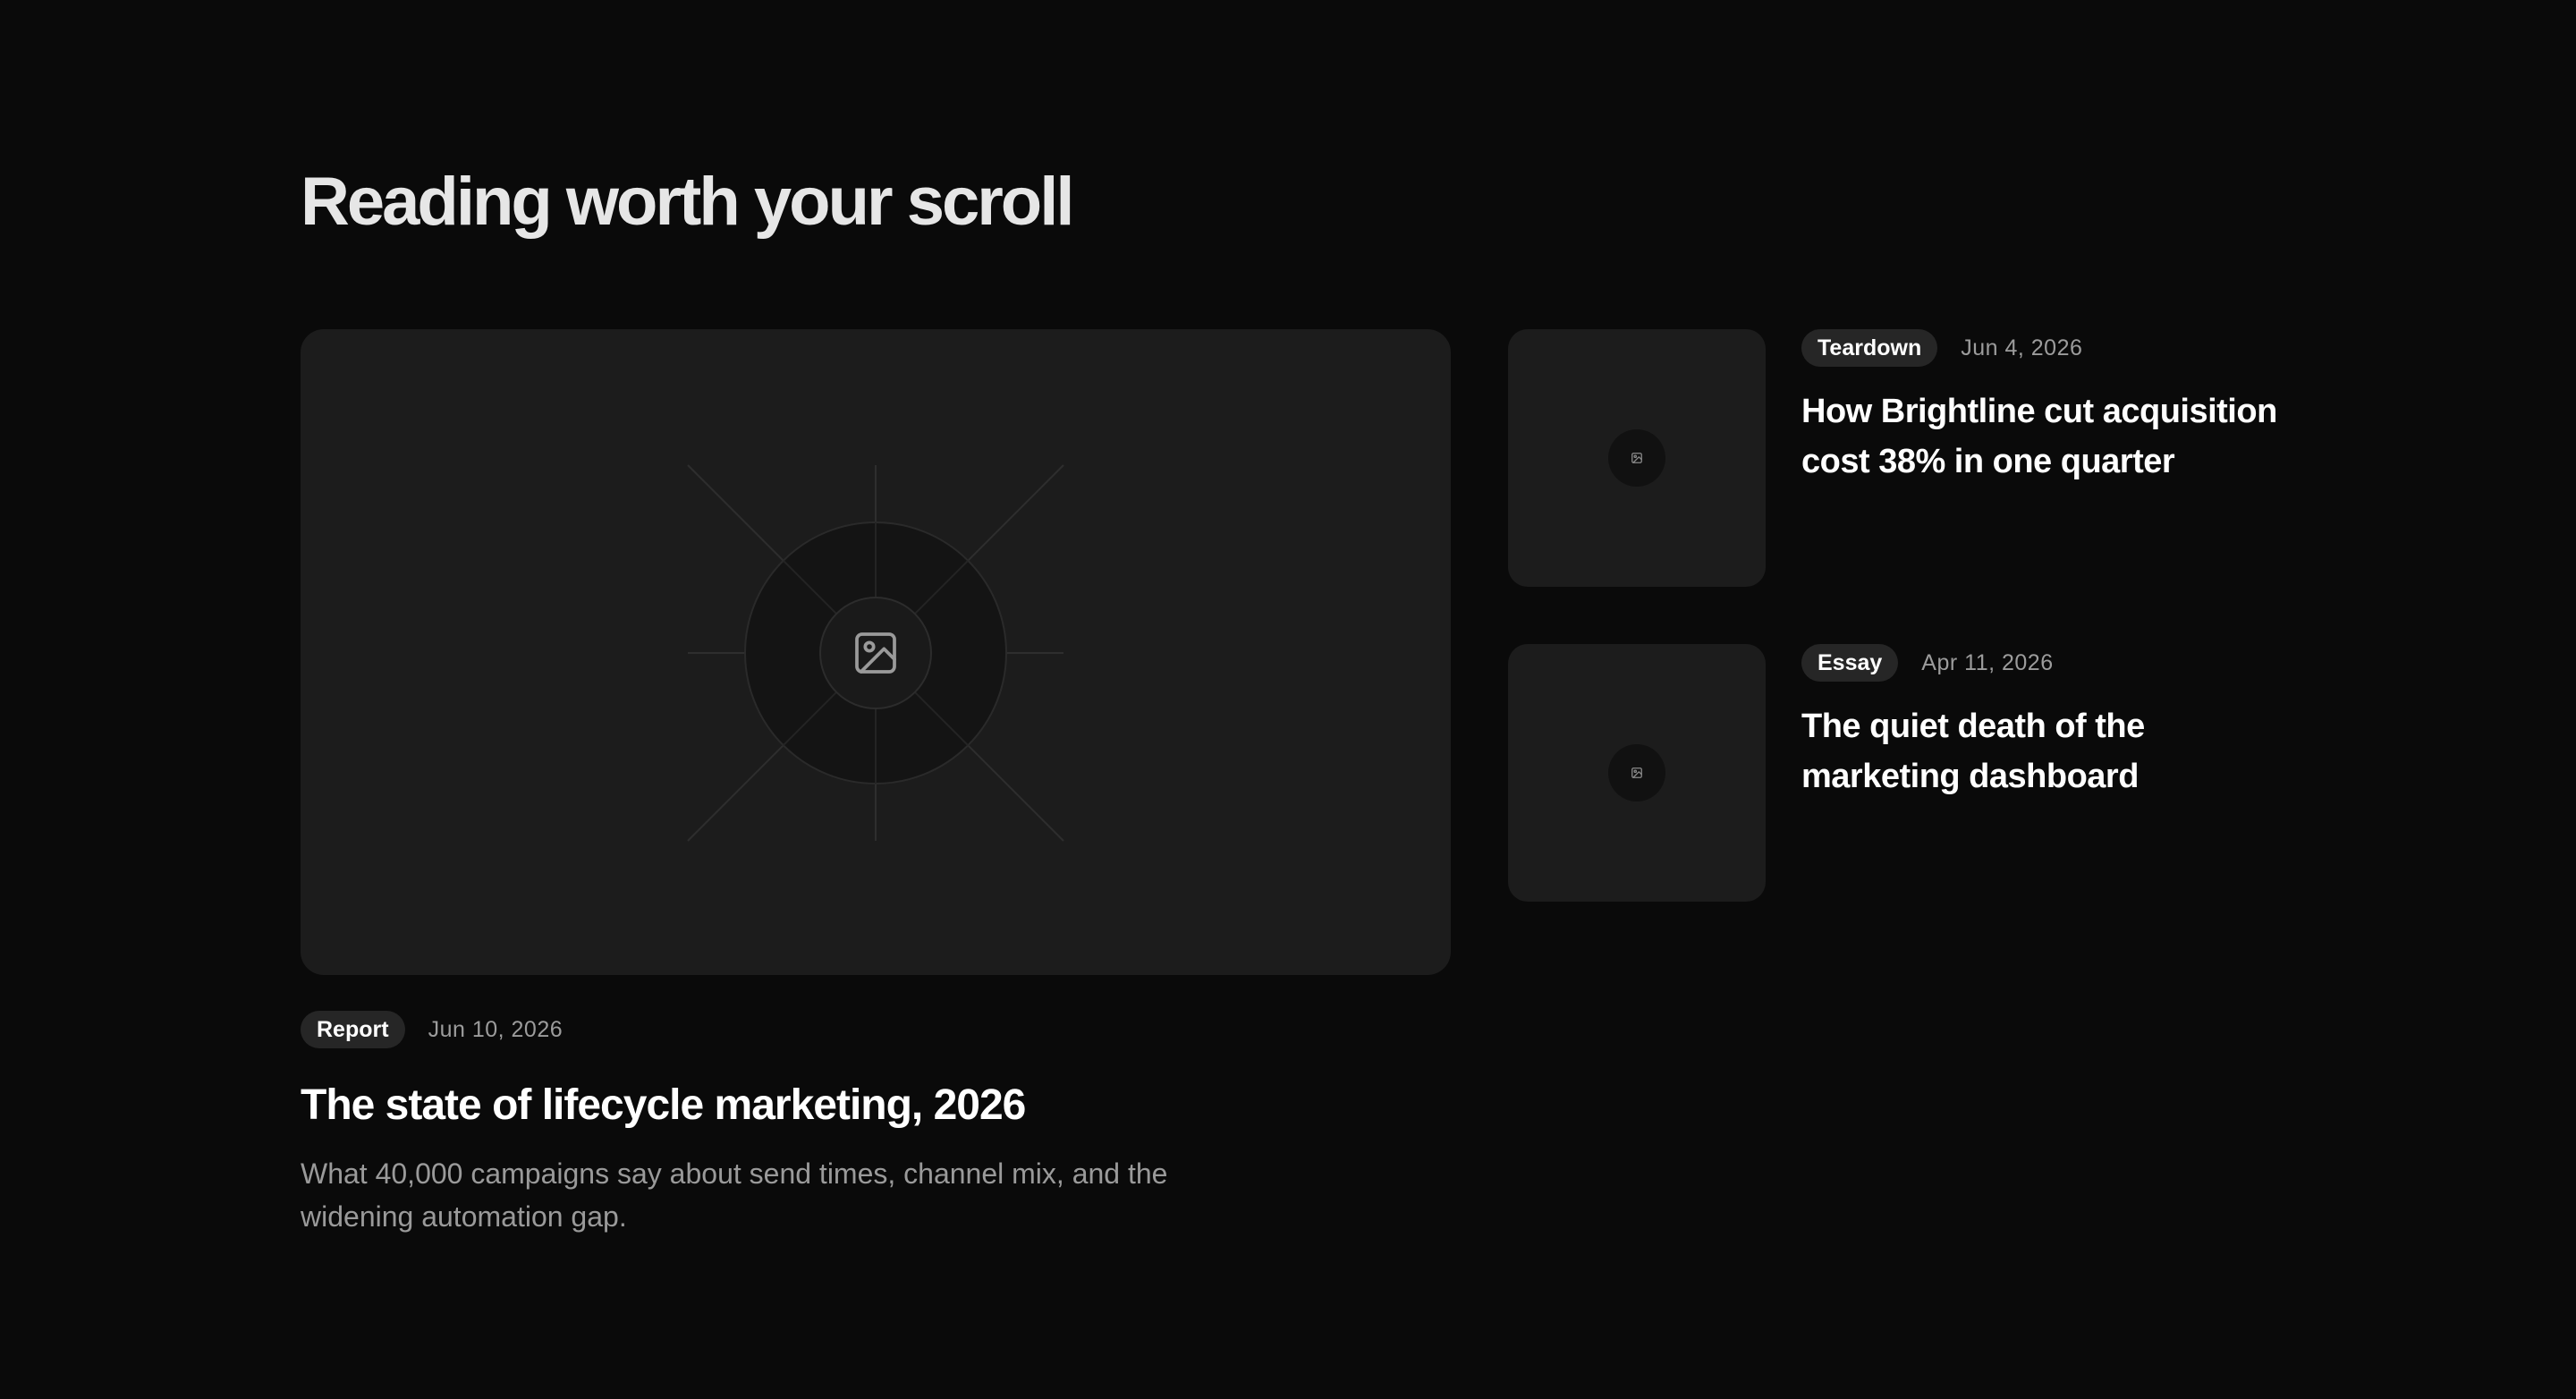 The height and width of the screenshot is (1399, 2576). I want to click on category-badge: Report, so click(353, 1029).